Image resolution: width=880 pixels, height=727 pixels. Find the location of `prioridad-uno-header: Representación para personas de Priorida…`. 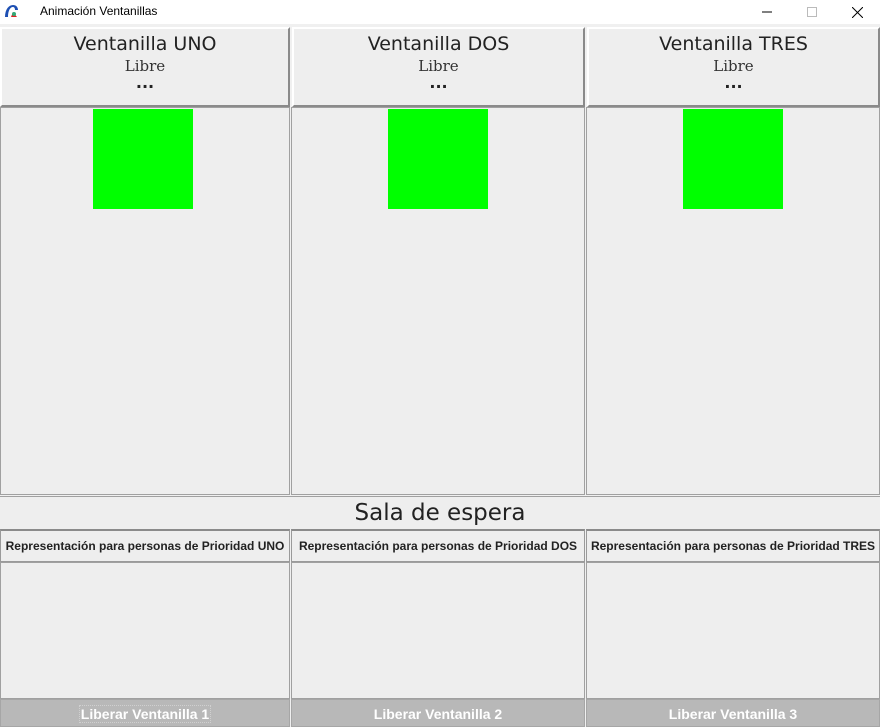

prioridad-uno-header: Representación para personas de Priorida… is located at coordinates (145, 545).